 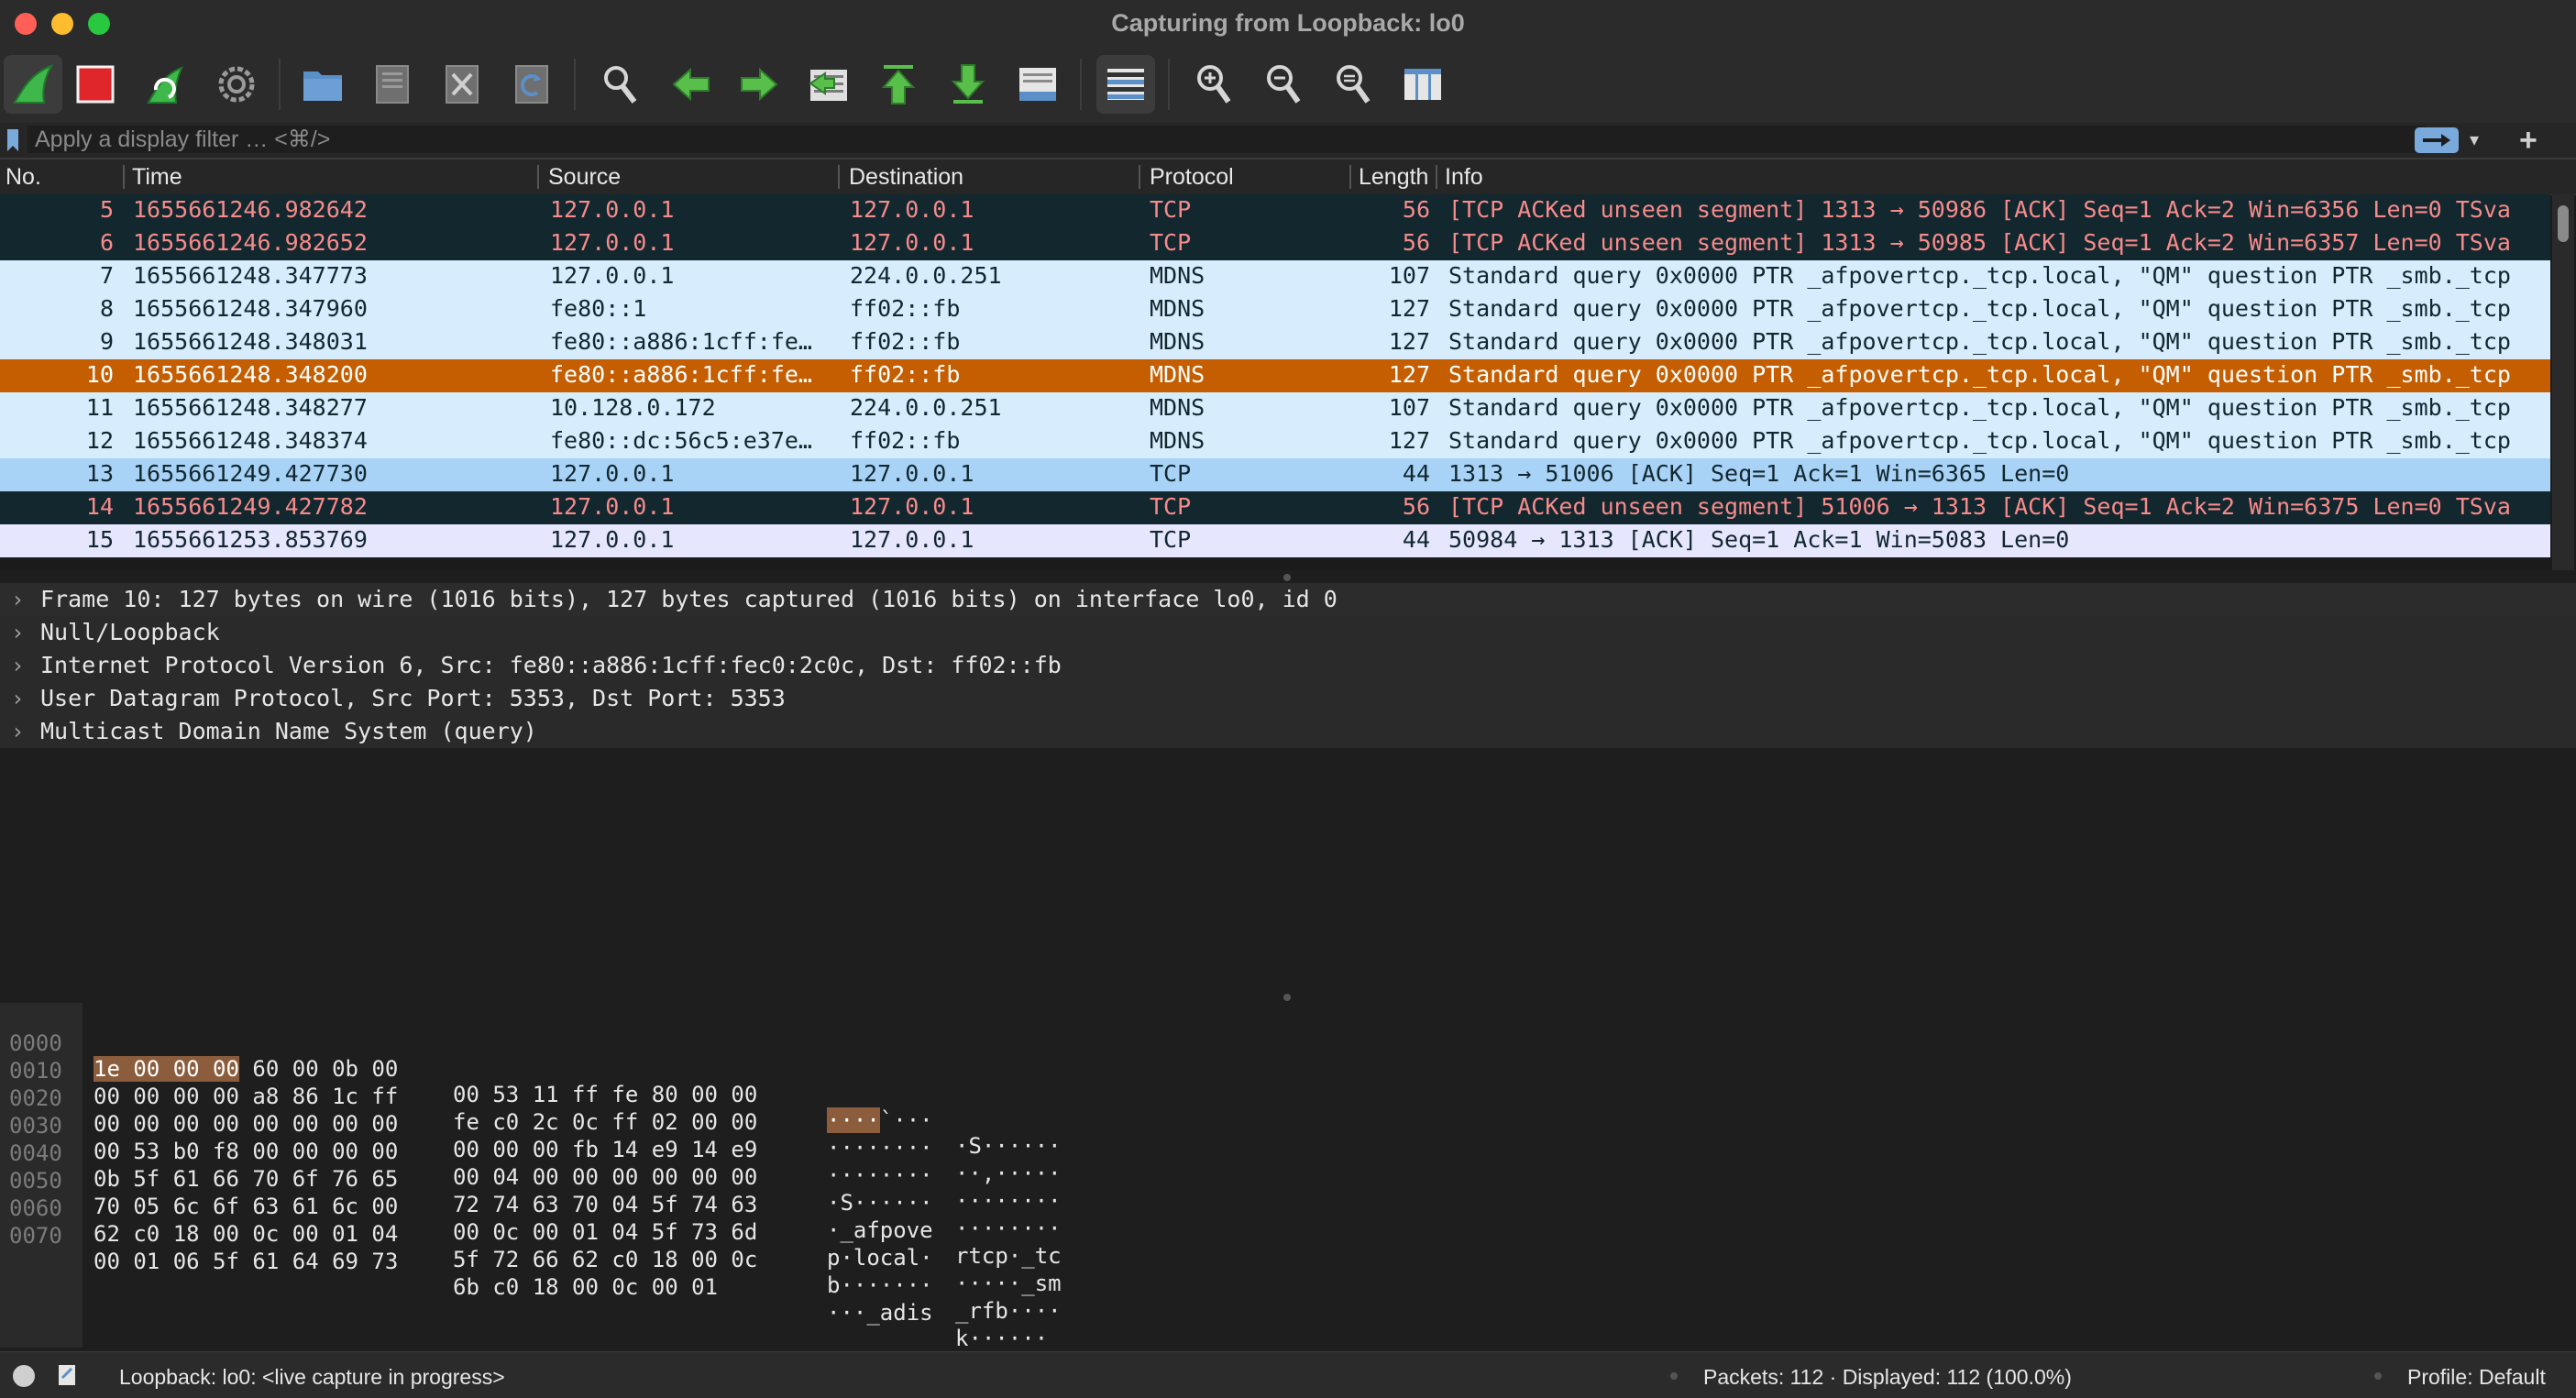 I want to click on packet-destination: ff02::fb, so click(x=905, y=308).